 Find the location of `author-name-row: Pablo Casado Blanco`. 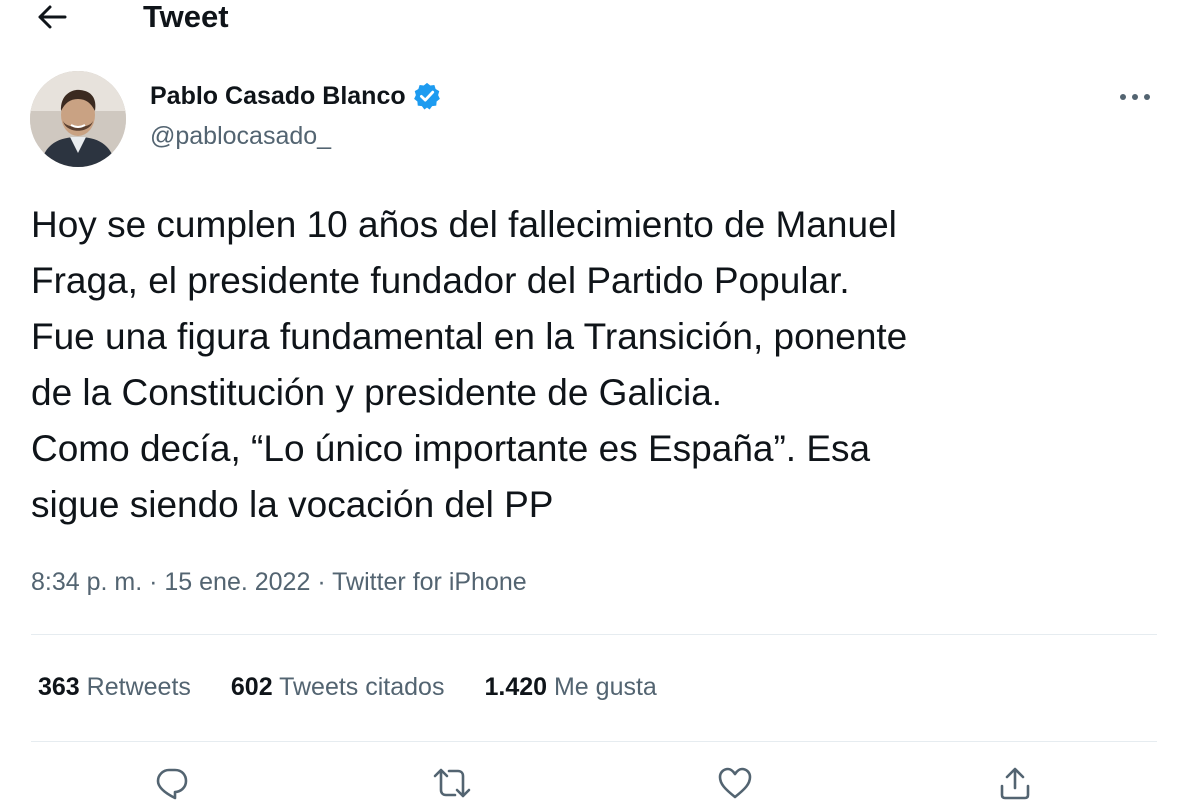

author-name-row: Pablo Casado Blanco is located at coordinates (296, 96).